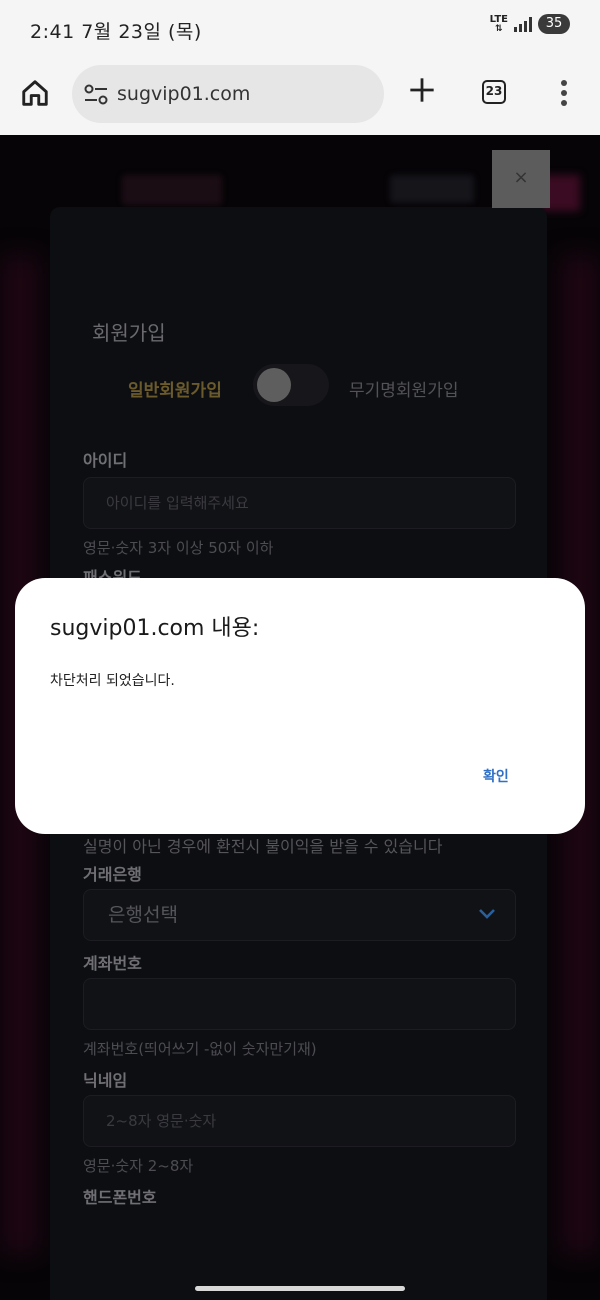  What do you see at coordinates (403, 388) in the screenshot?
I see `tab-anonymous-signup: 무기명회원가입` at bounding box center [403, 388].